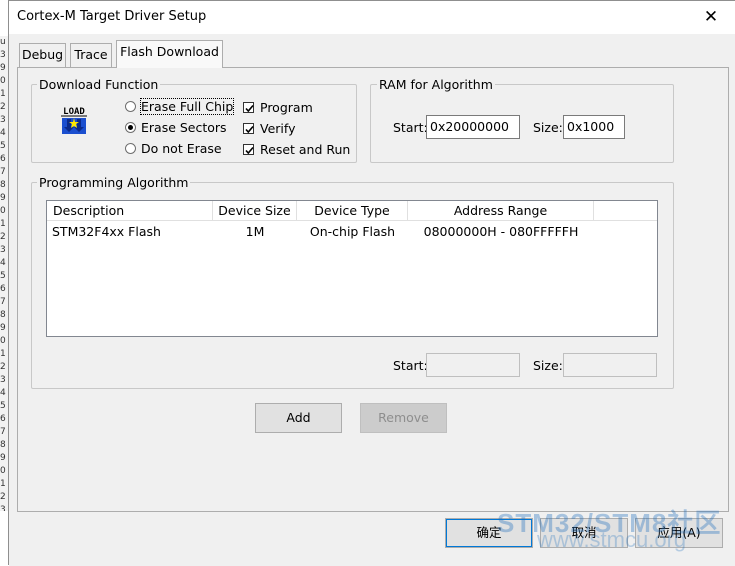 This screenshot has height=566, width=735. I want to click on load-icon: LOAD, so click(74, 121).